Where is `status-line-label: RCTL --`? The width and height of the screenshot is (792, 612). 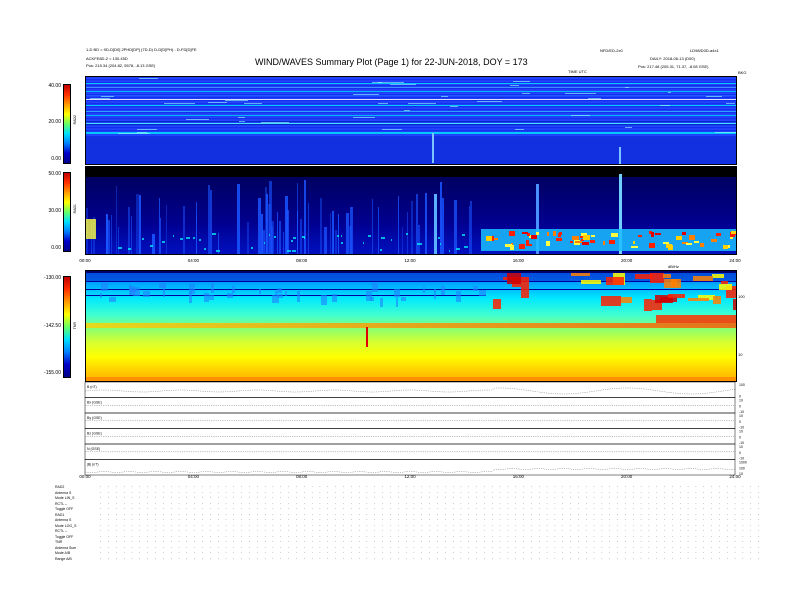
status-line-label: RCTL -- is located at coordinates (61, 531).